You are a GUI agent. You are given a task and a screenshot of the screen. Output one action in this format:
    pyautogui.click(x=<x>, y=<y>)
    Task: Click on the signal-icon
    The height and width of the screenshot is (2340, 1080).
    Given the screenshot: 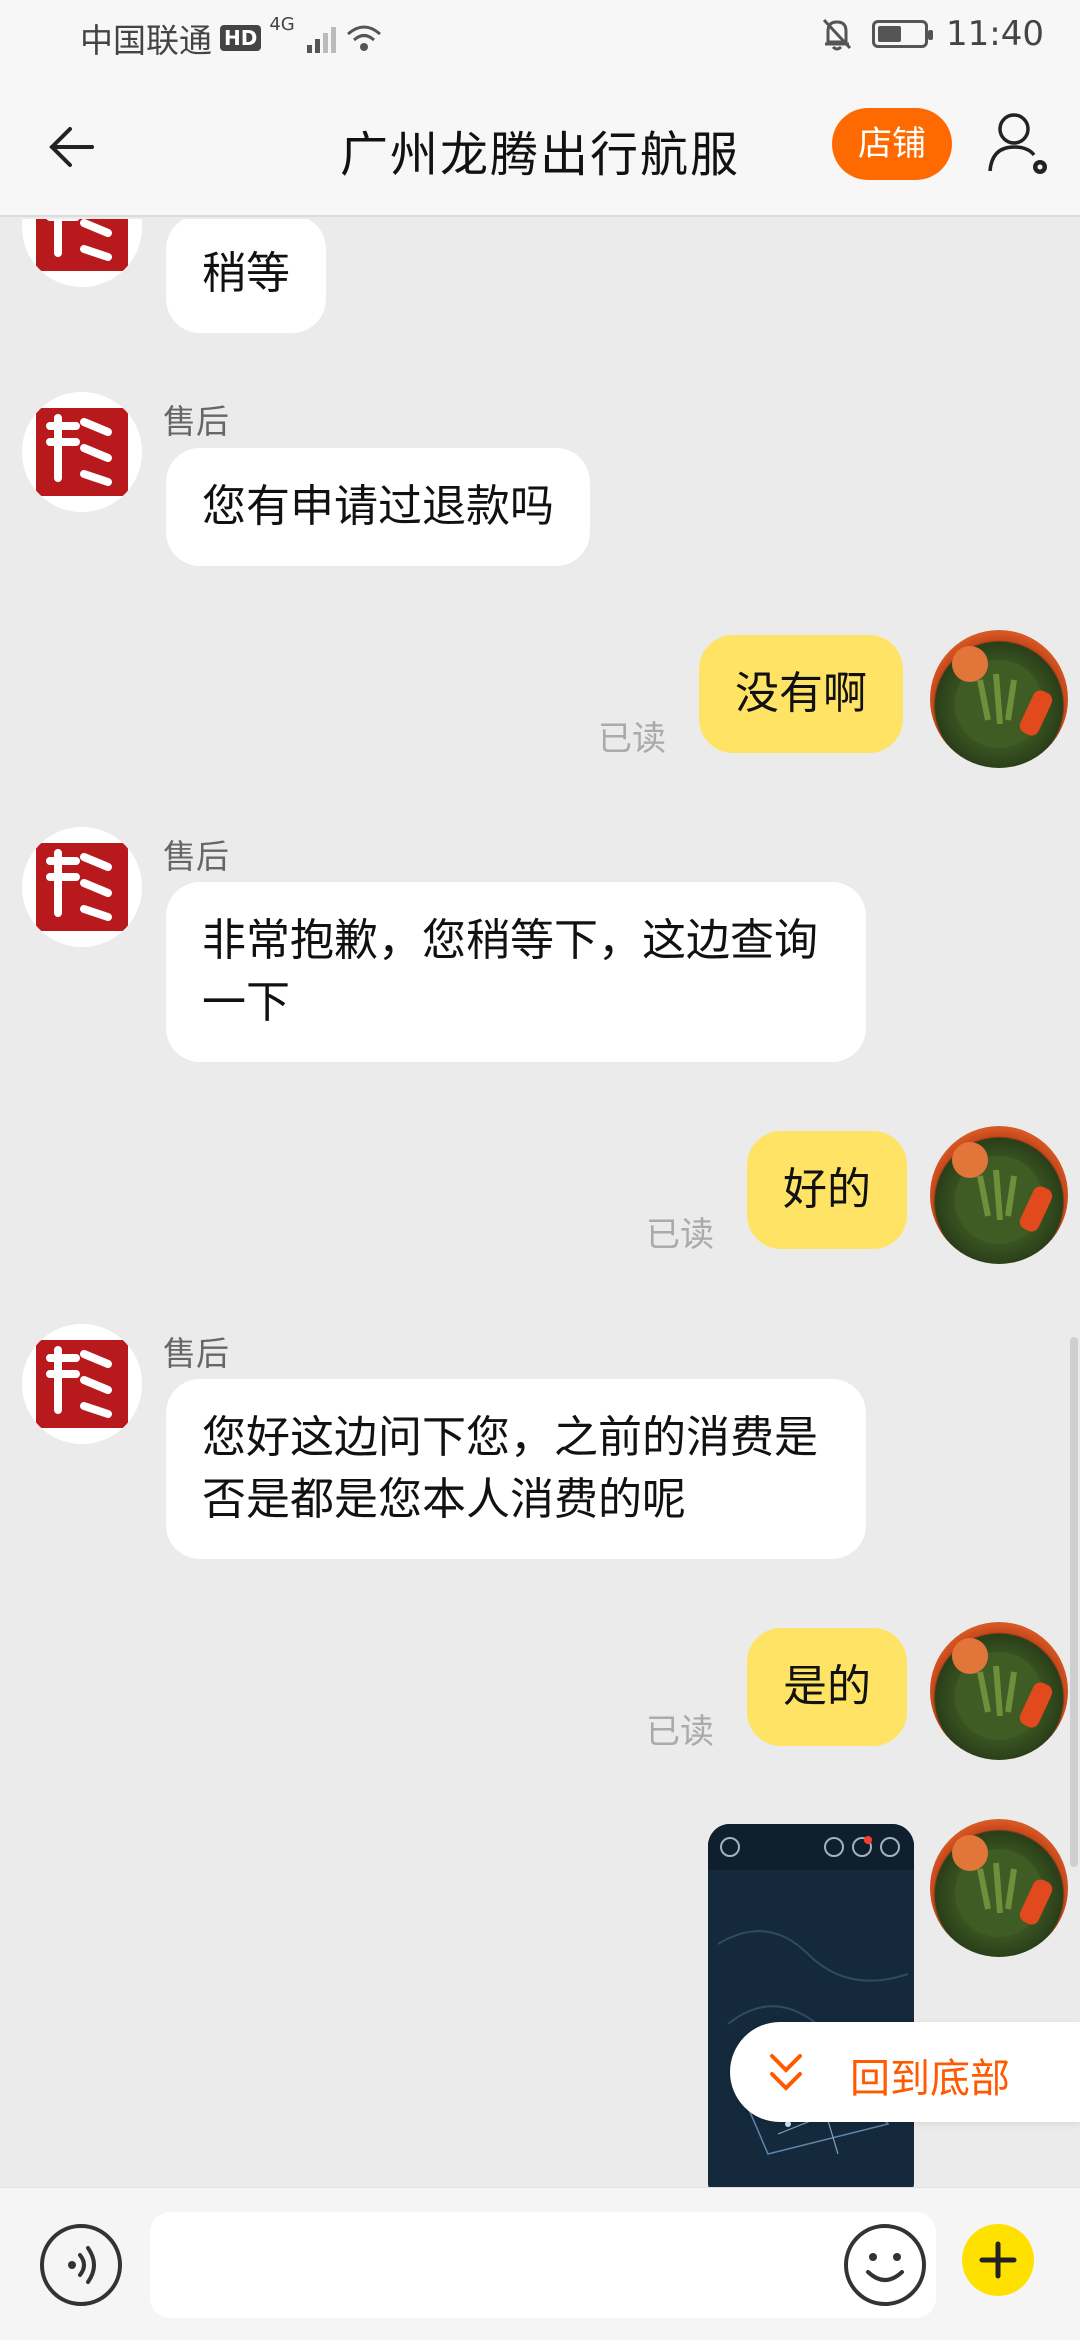 What is the action you would take?
    pyautogui.click(x=321, y=38)
    